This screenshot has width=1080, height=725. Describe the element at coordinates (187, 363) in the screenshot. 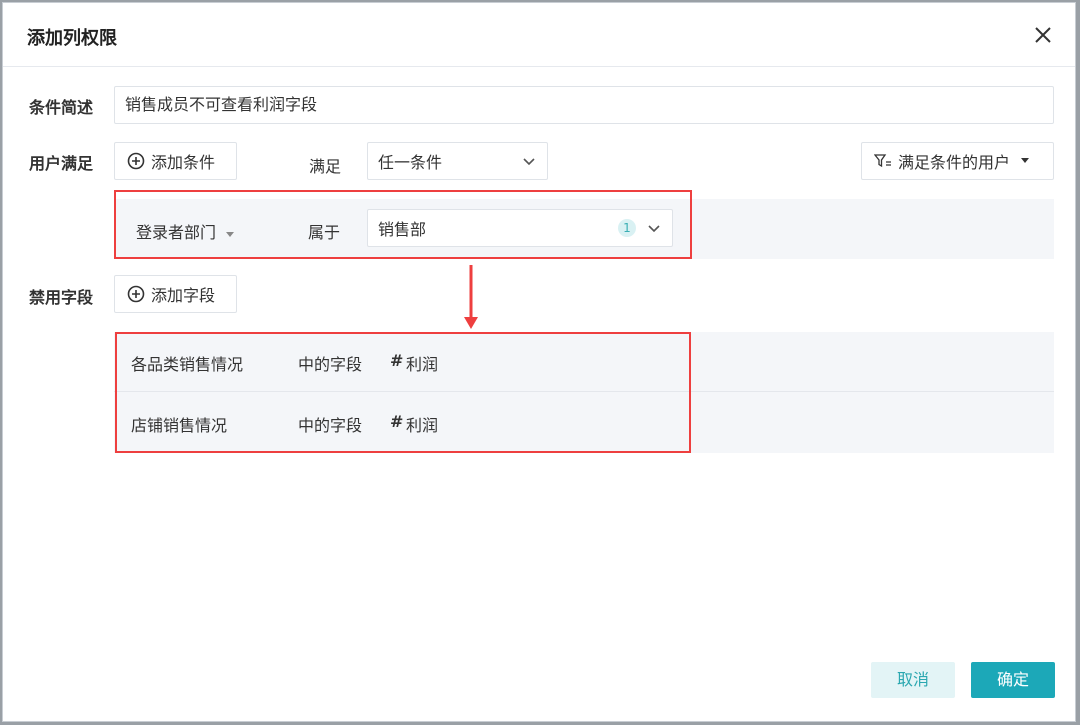

I see `table-name: 各品类销售情况` at that location.